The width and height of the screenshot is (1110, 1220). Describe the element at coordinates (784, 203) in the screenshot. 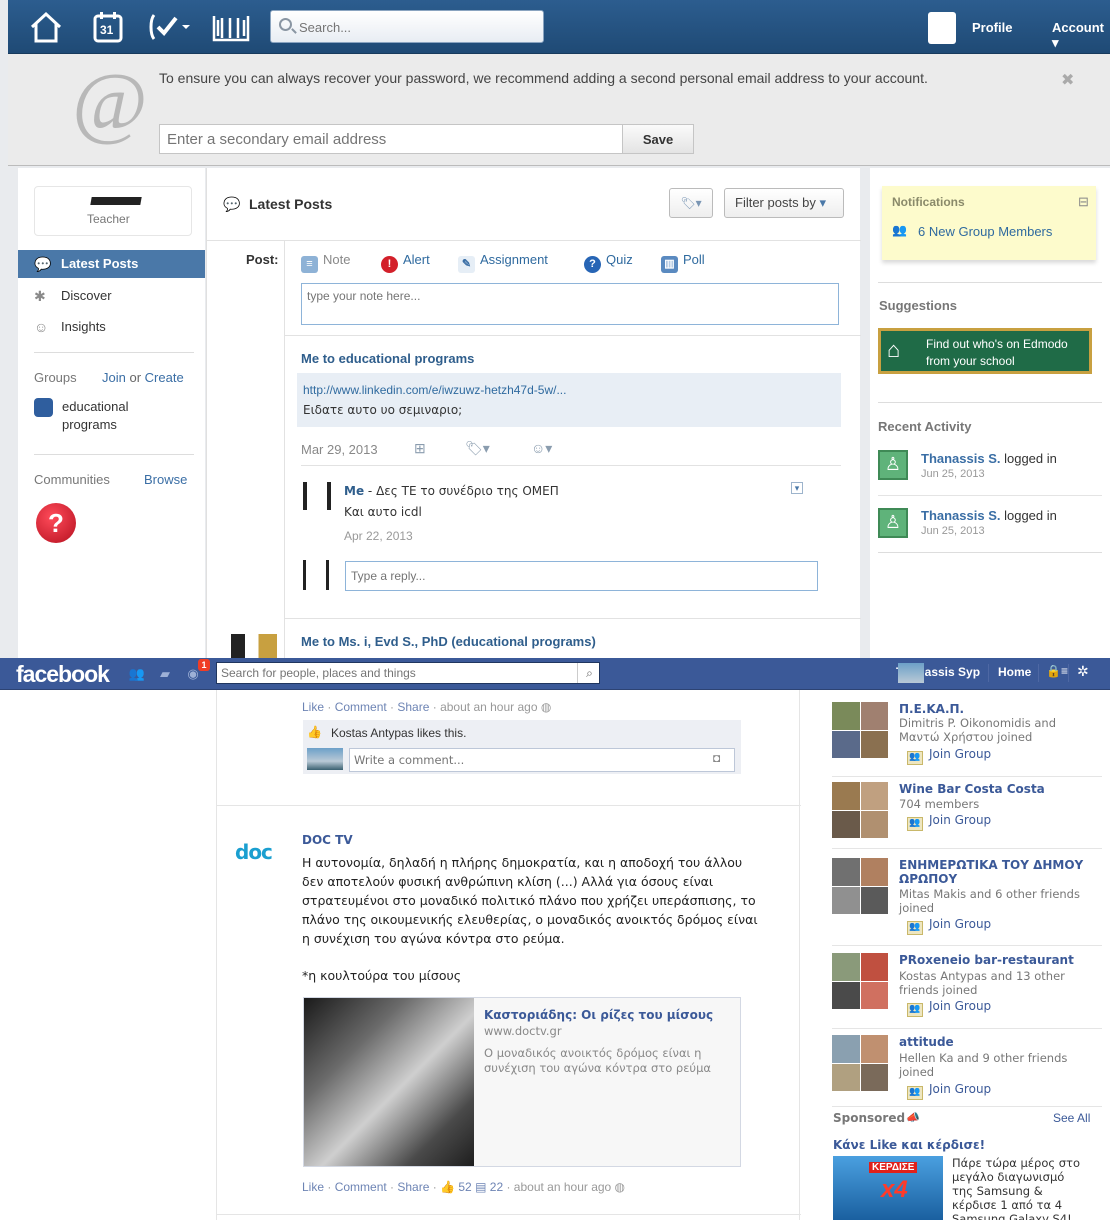

I see `filter-posts-button: Filter posts by ▾` at that location.